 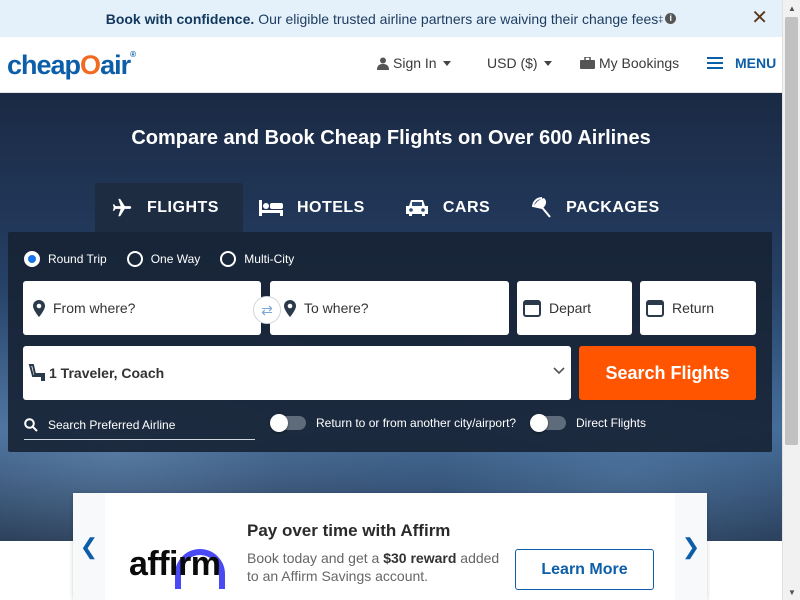 I want to click on radio-label: Round Trip, so click(x=77, y=259).